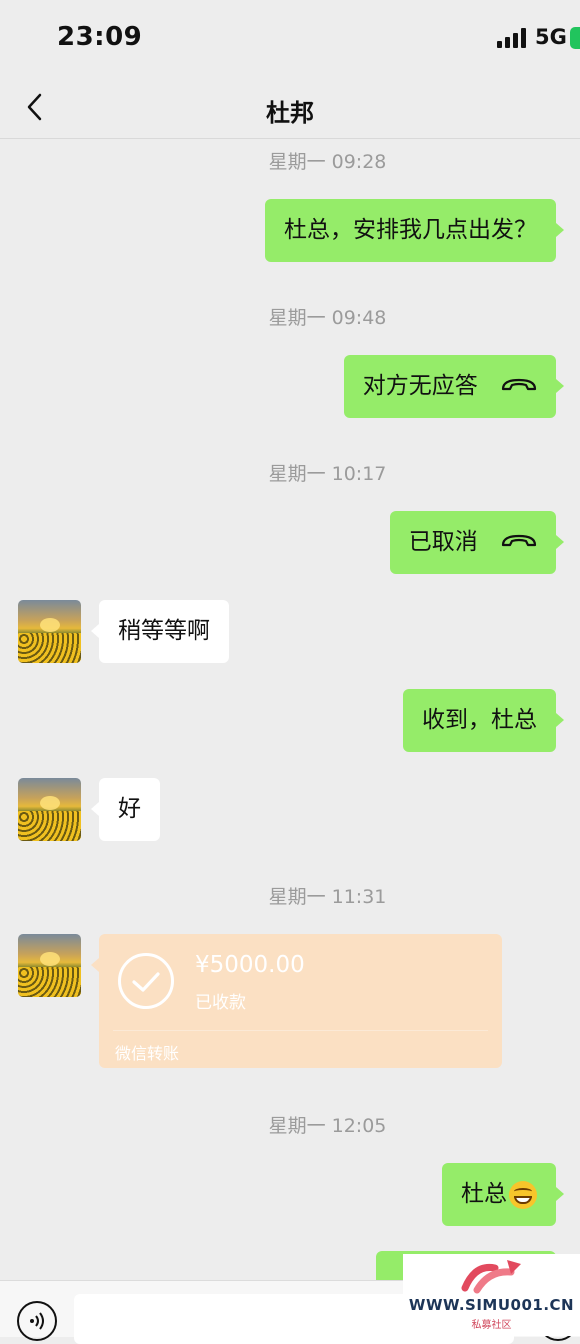 The image size is (580, 1344). I want to click on timestamp: 星期一 10:17, so click(327, 474).